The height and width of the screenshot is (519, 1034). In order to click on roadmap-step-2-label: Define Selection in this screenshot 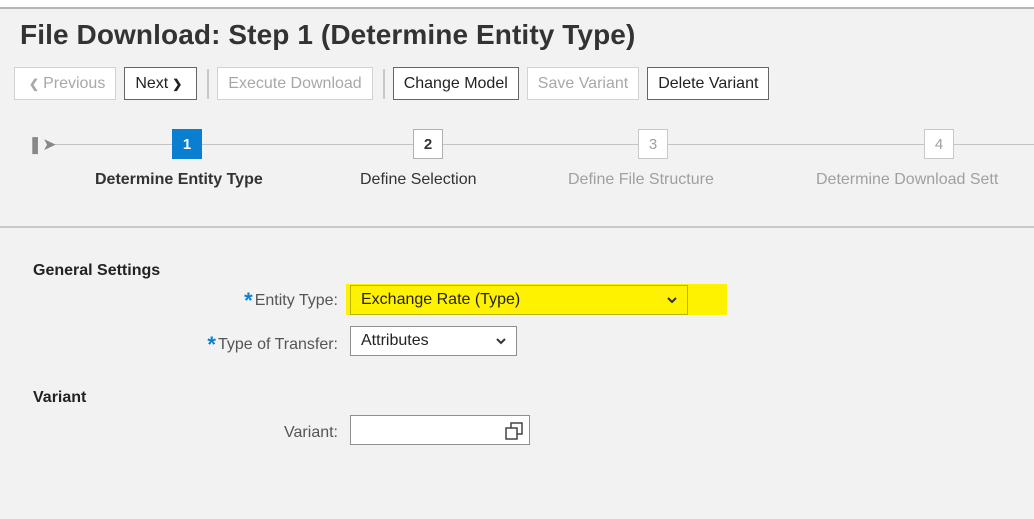, I will do `click(418, 180)`.